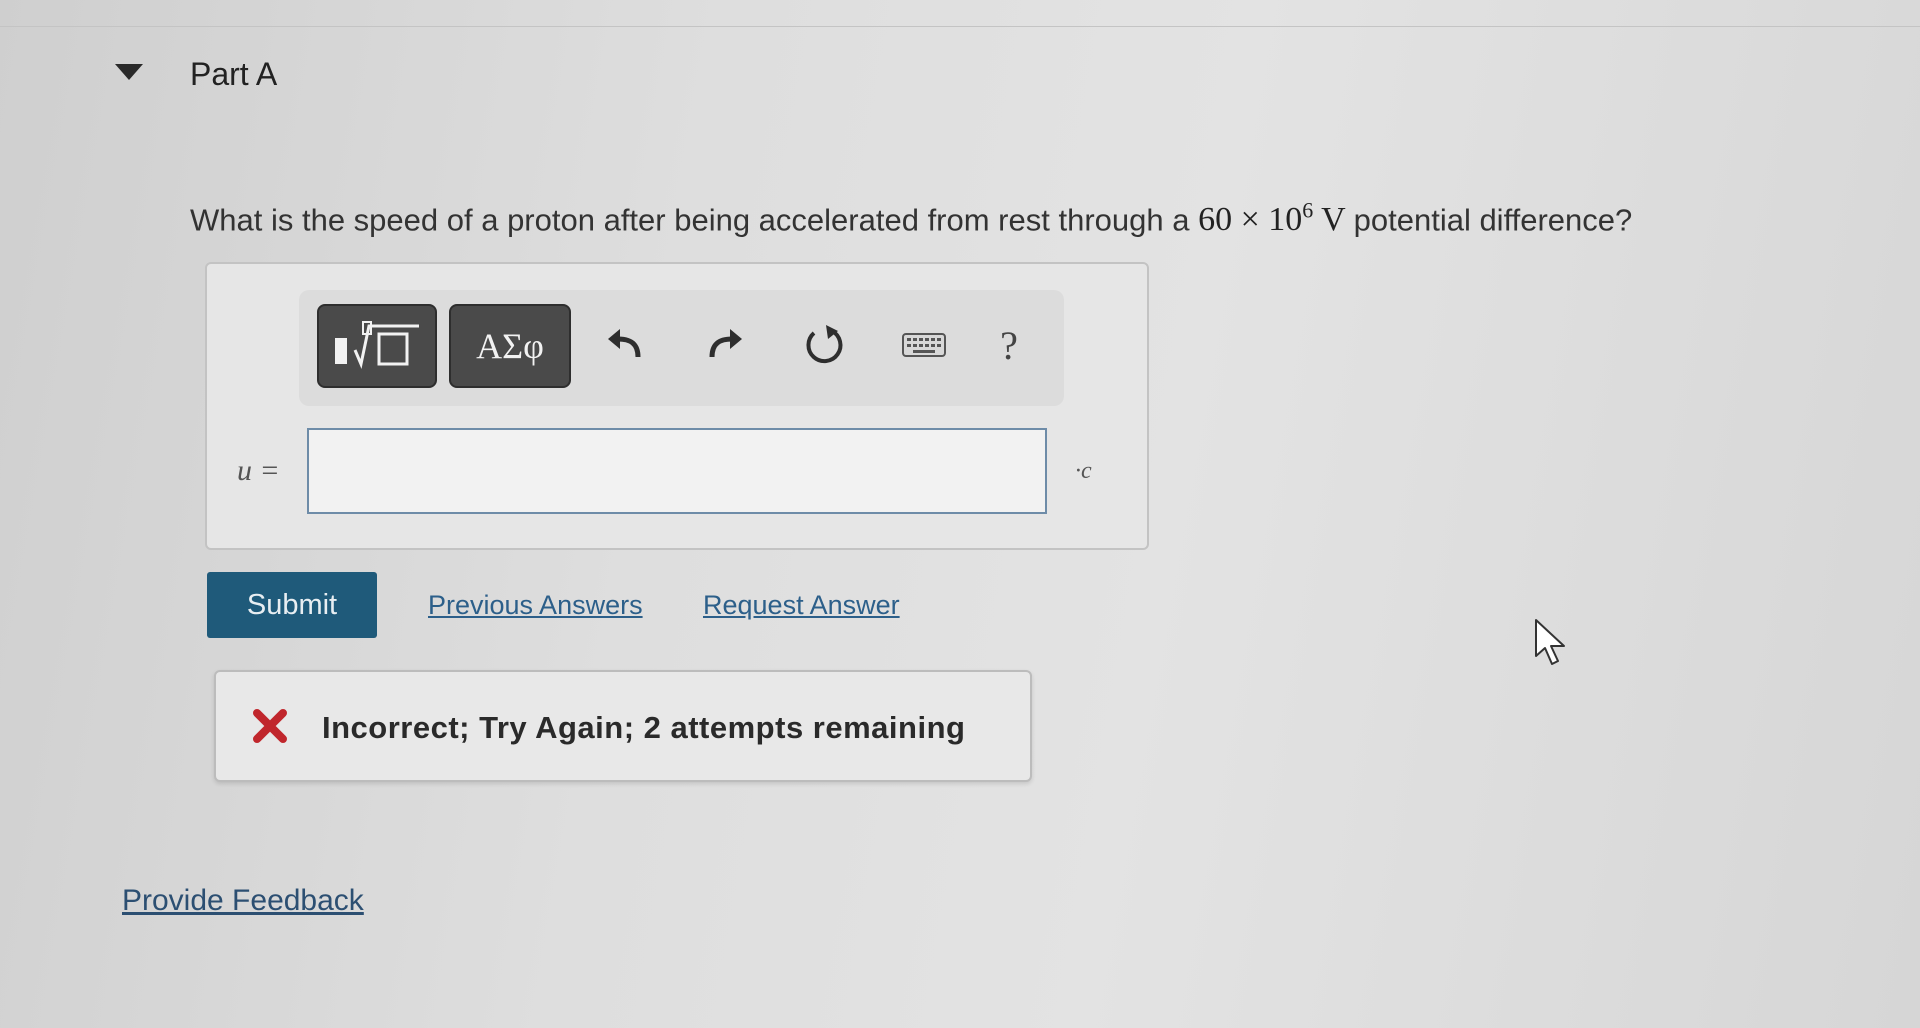 The image size is (1920, 1028). Describe the element at coordinates (677, 471) in the screenshot. I see `answer-input` at that location.